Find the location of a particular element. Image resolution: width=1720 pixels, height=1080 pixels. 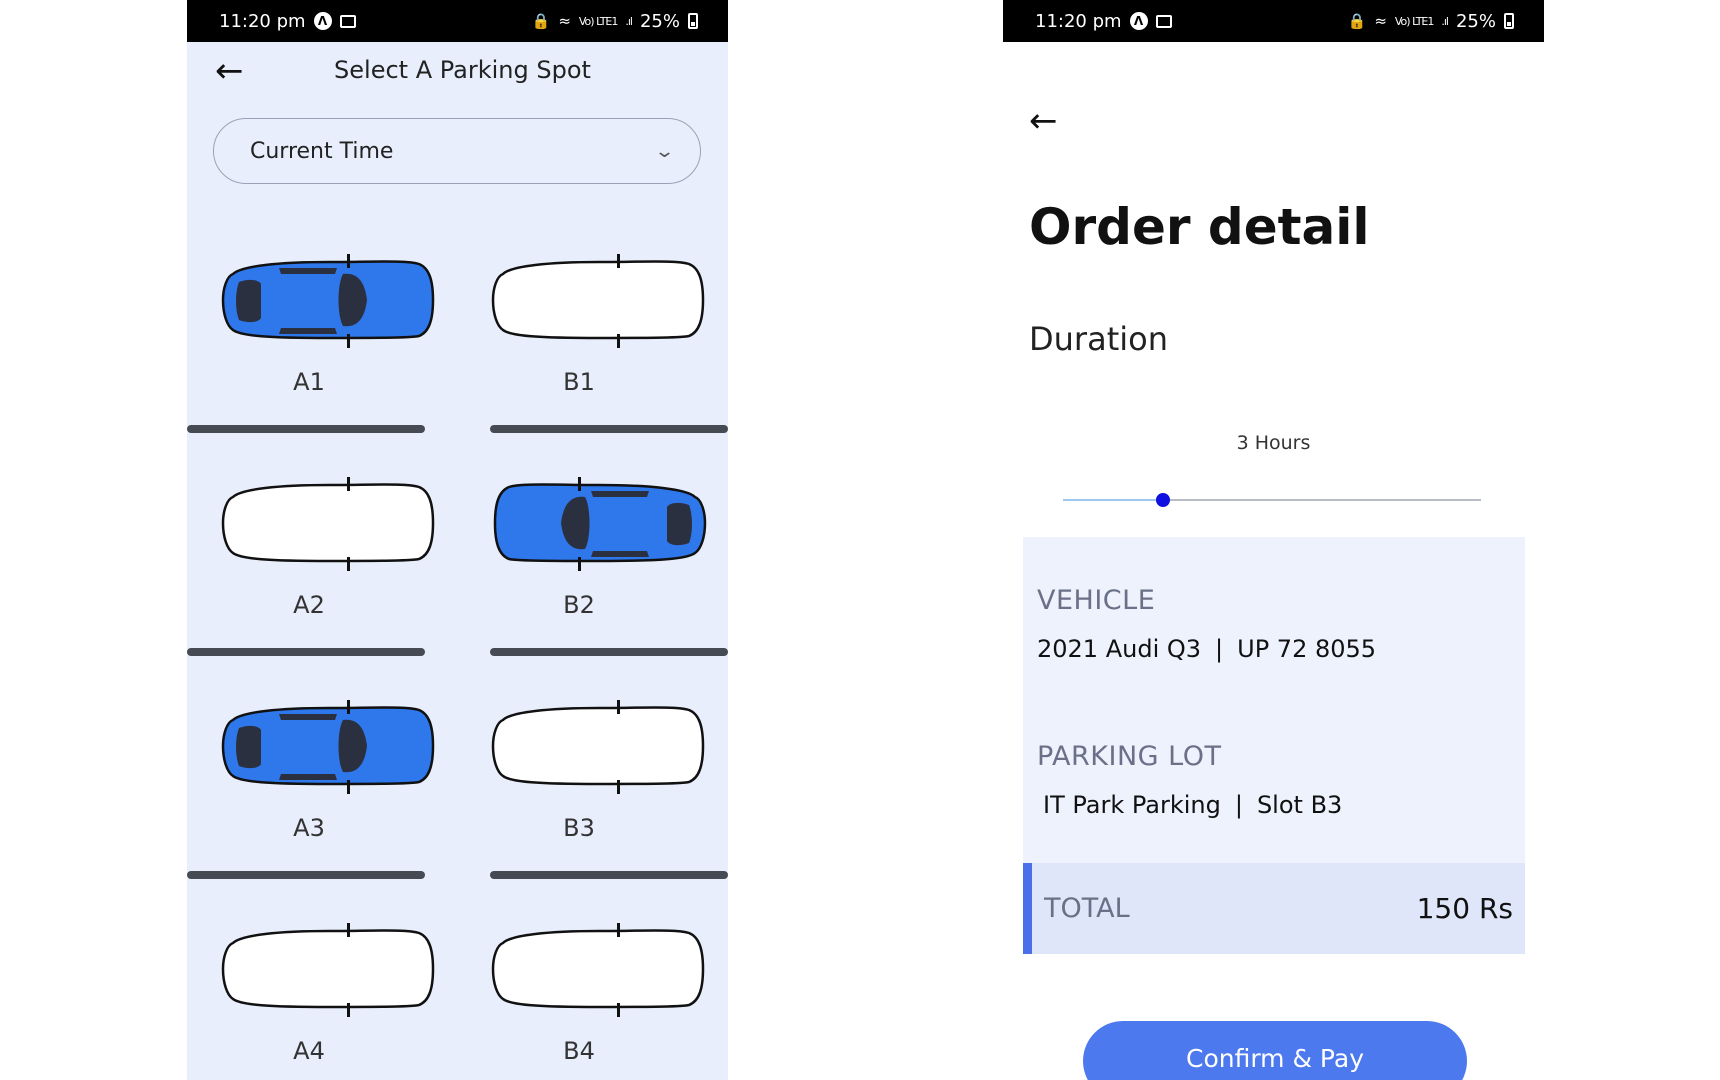

spot-label: A4 is located at coordinates (309, 1051).